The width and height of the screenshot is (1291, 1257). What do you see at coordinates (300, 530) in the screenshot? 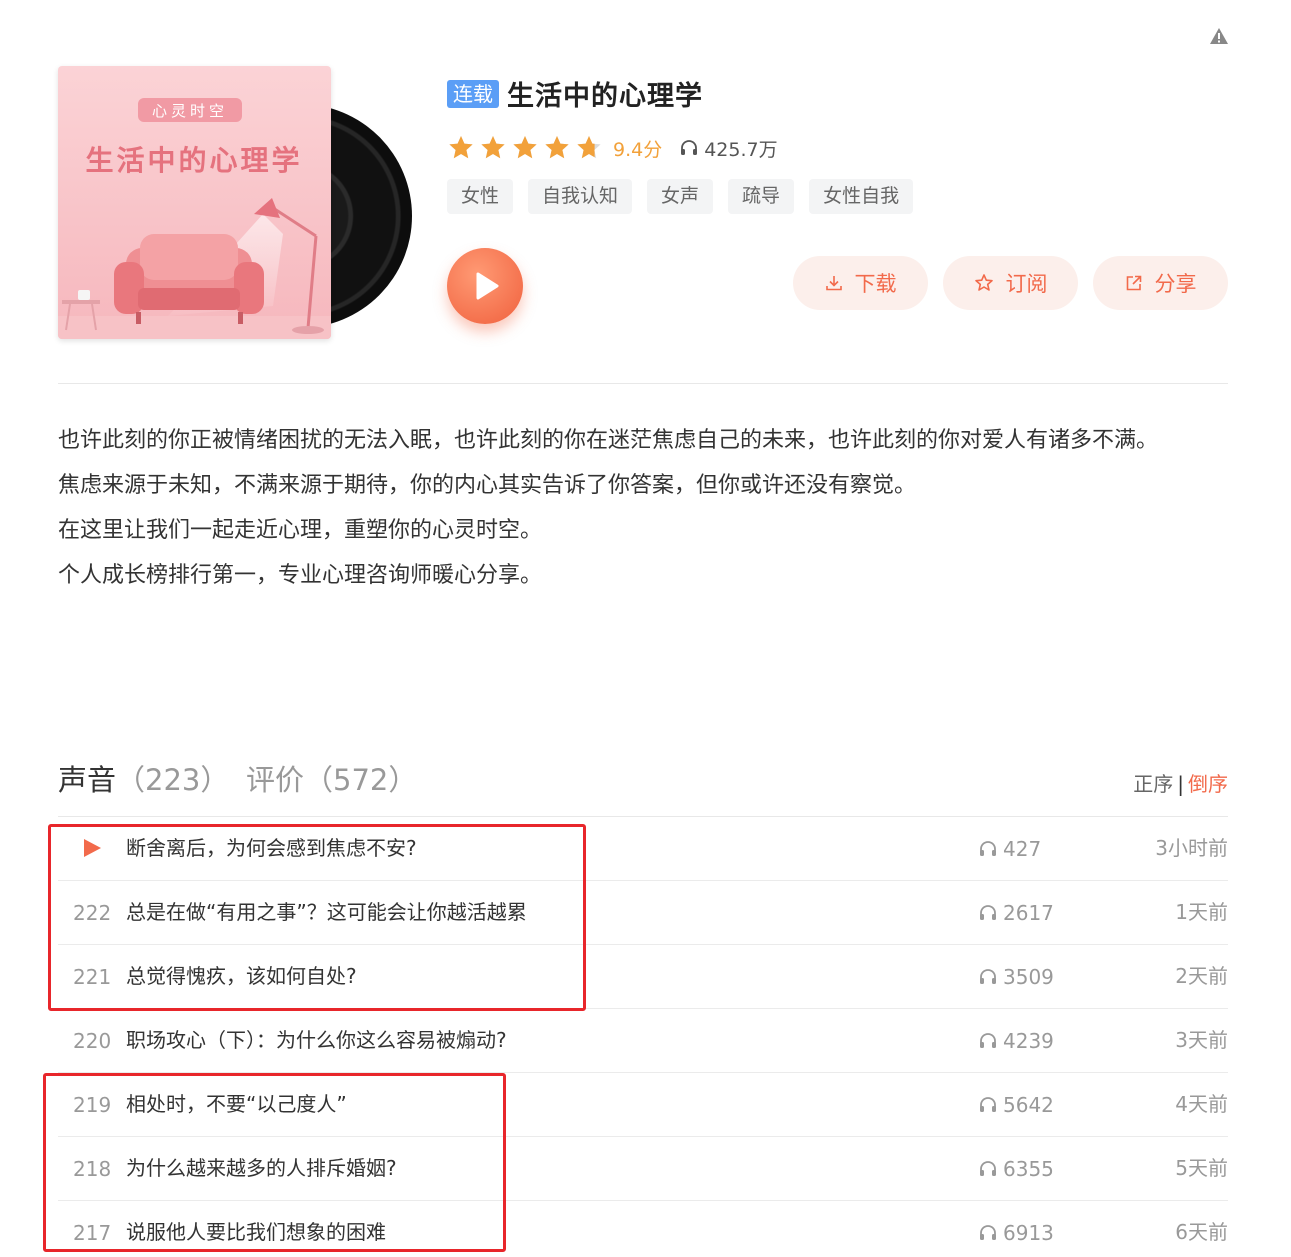
I see `description-line: 在这里让我们一起走近心理，重塑你的心灵时空。` at bounding box center [300, 530].